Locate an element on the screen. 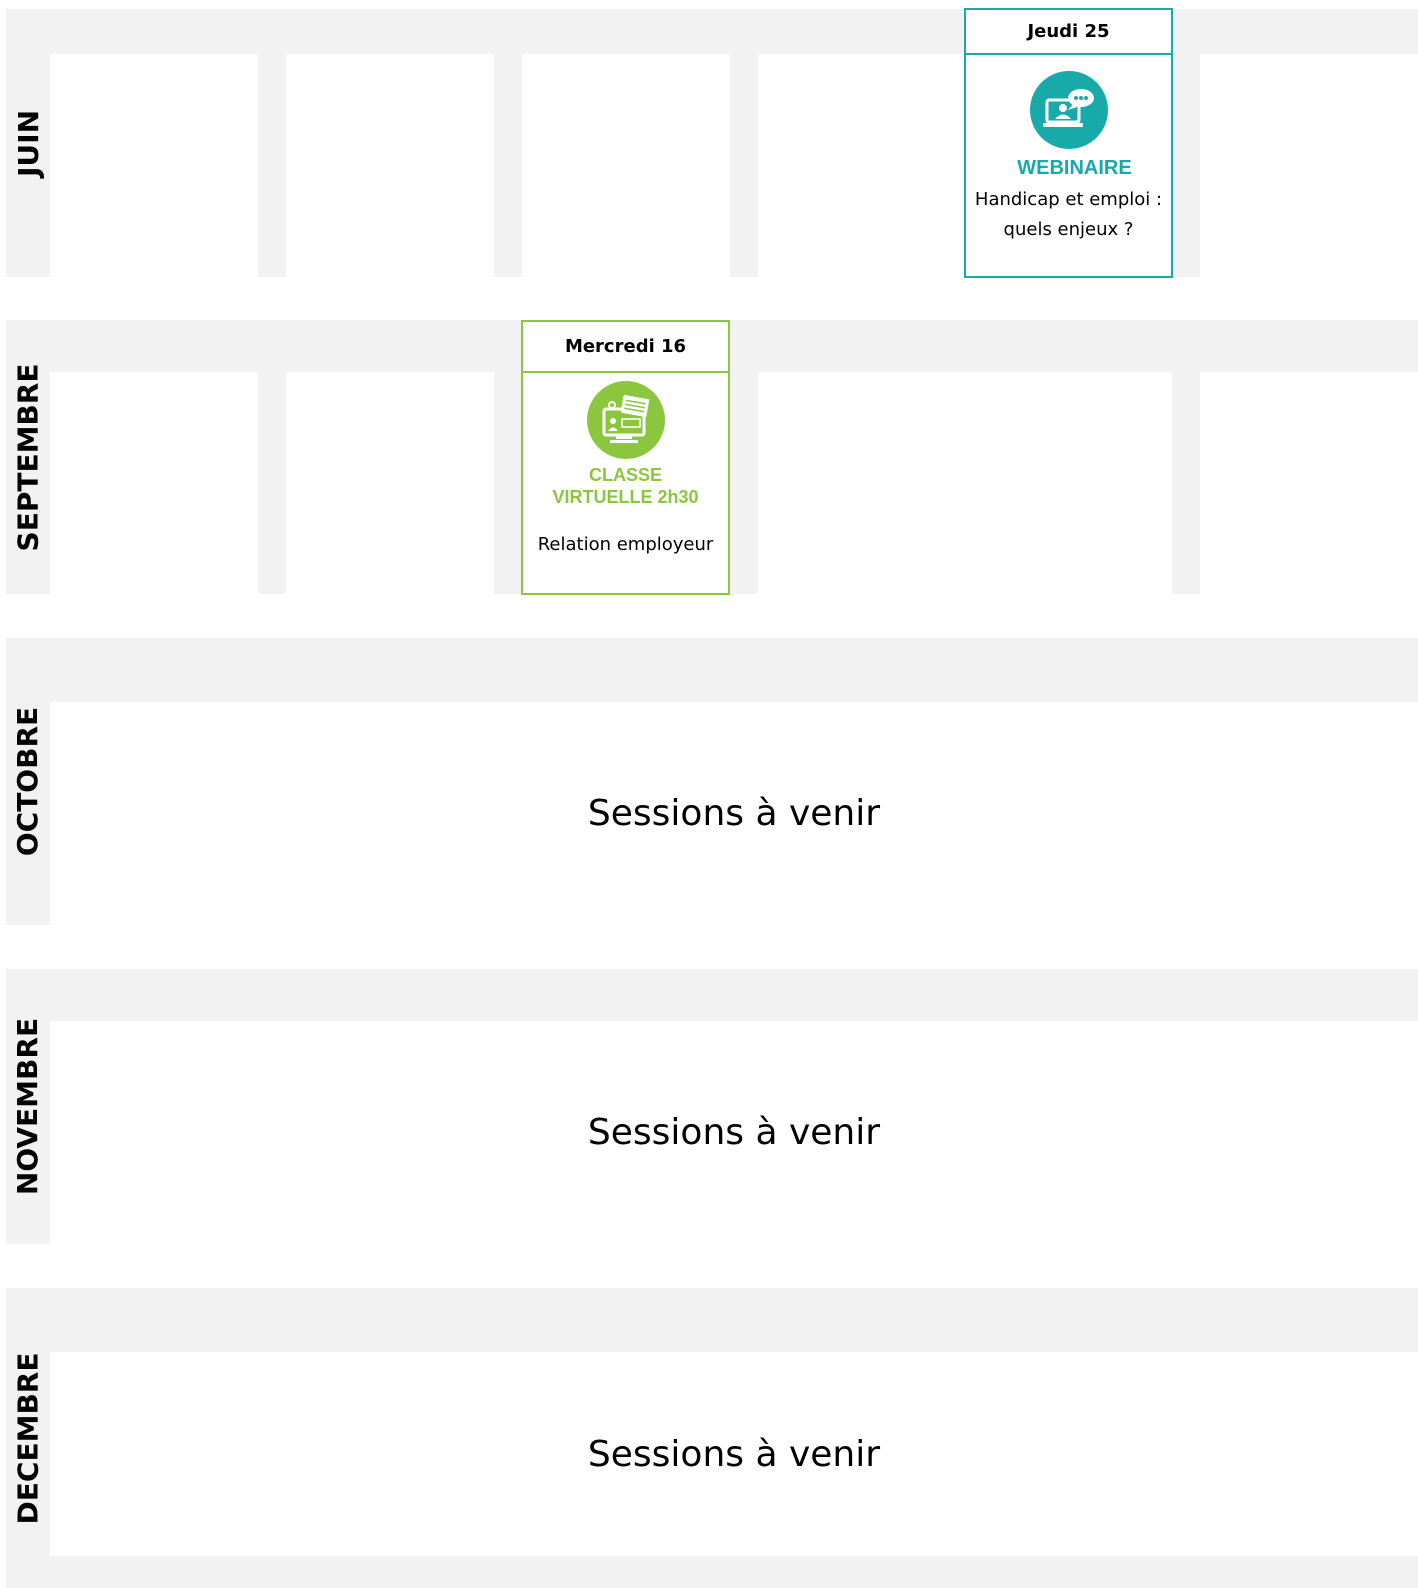 The width and height of the screenshot is (1418, 1588). month-label-octobre: OCTOBRE is located at coordinates (28, 781).